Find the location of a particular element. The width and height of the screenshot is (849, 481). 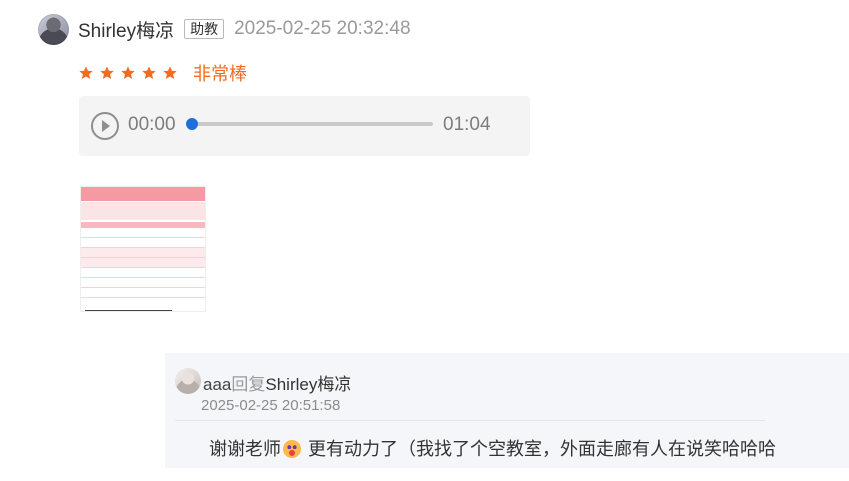

review-header: Shirley梅凉 助教 2025-02-25 20:32:48 is located at coordinates (224, 29).